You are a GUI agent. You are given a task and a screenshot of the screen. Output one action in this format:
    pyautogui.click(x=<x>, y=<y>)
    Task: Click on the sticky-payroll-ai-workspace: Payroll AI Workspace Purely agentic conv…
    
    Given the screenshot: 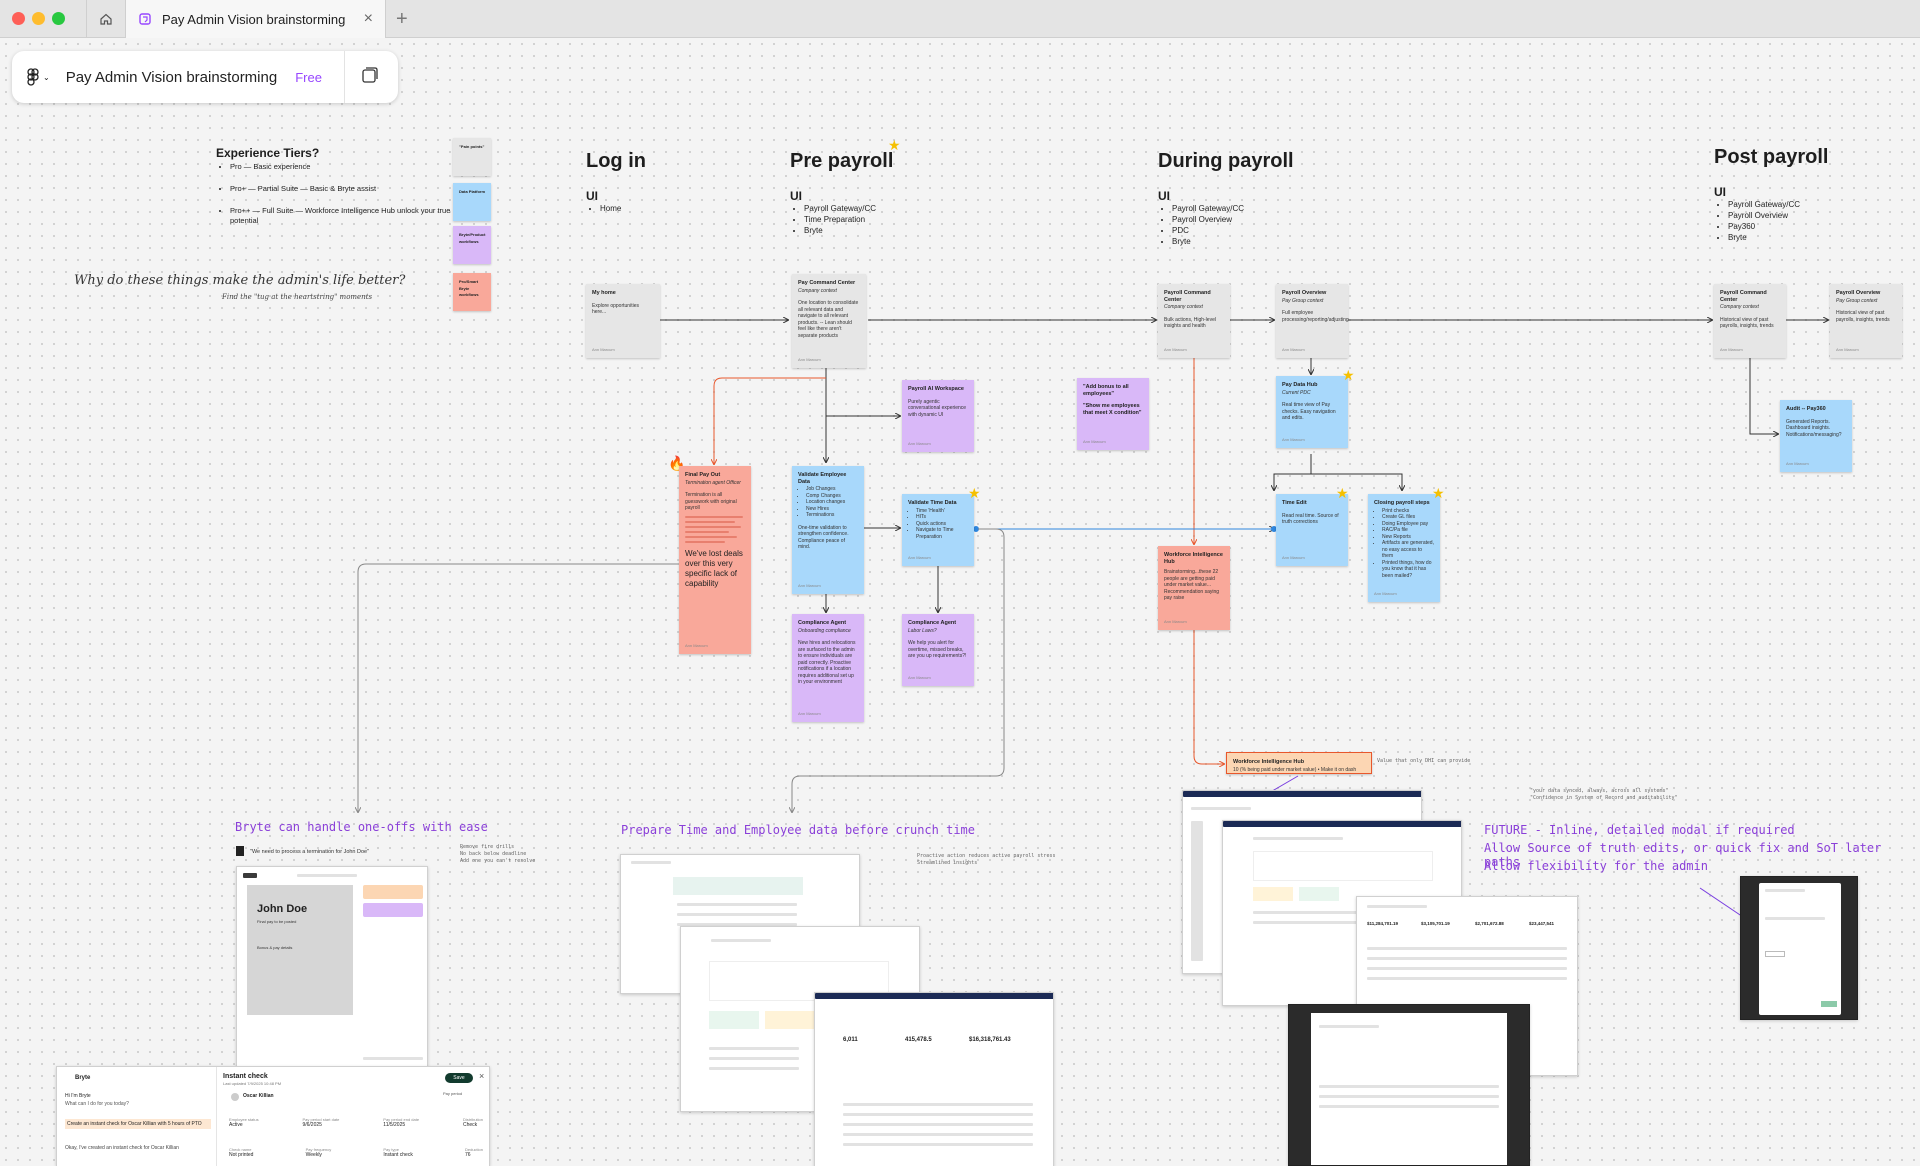 What is the action you would take?
    pyautogui.click(x=938, y=416)
    